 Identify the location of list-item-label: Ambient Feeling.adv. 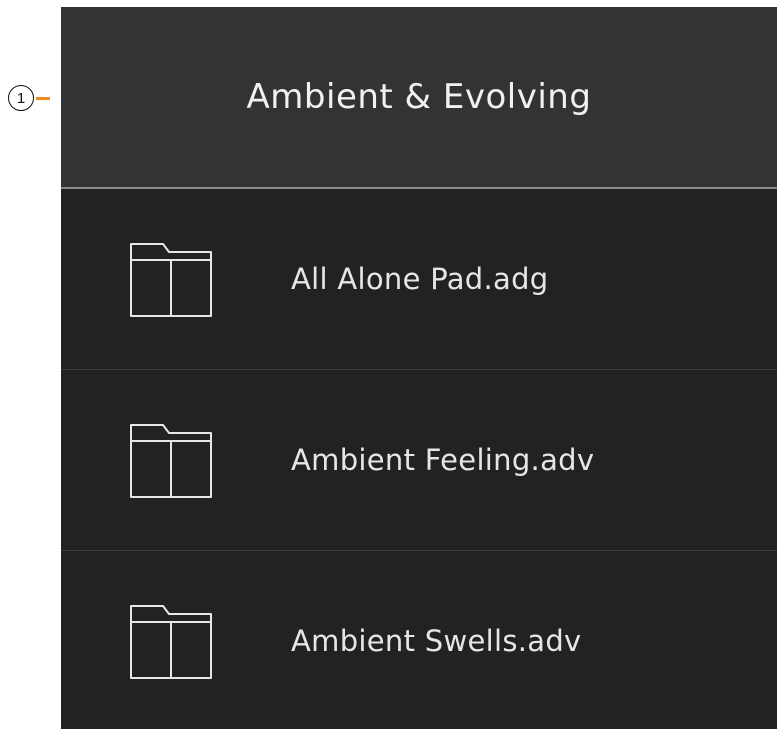
(443, 460).